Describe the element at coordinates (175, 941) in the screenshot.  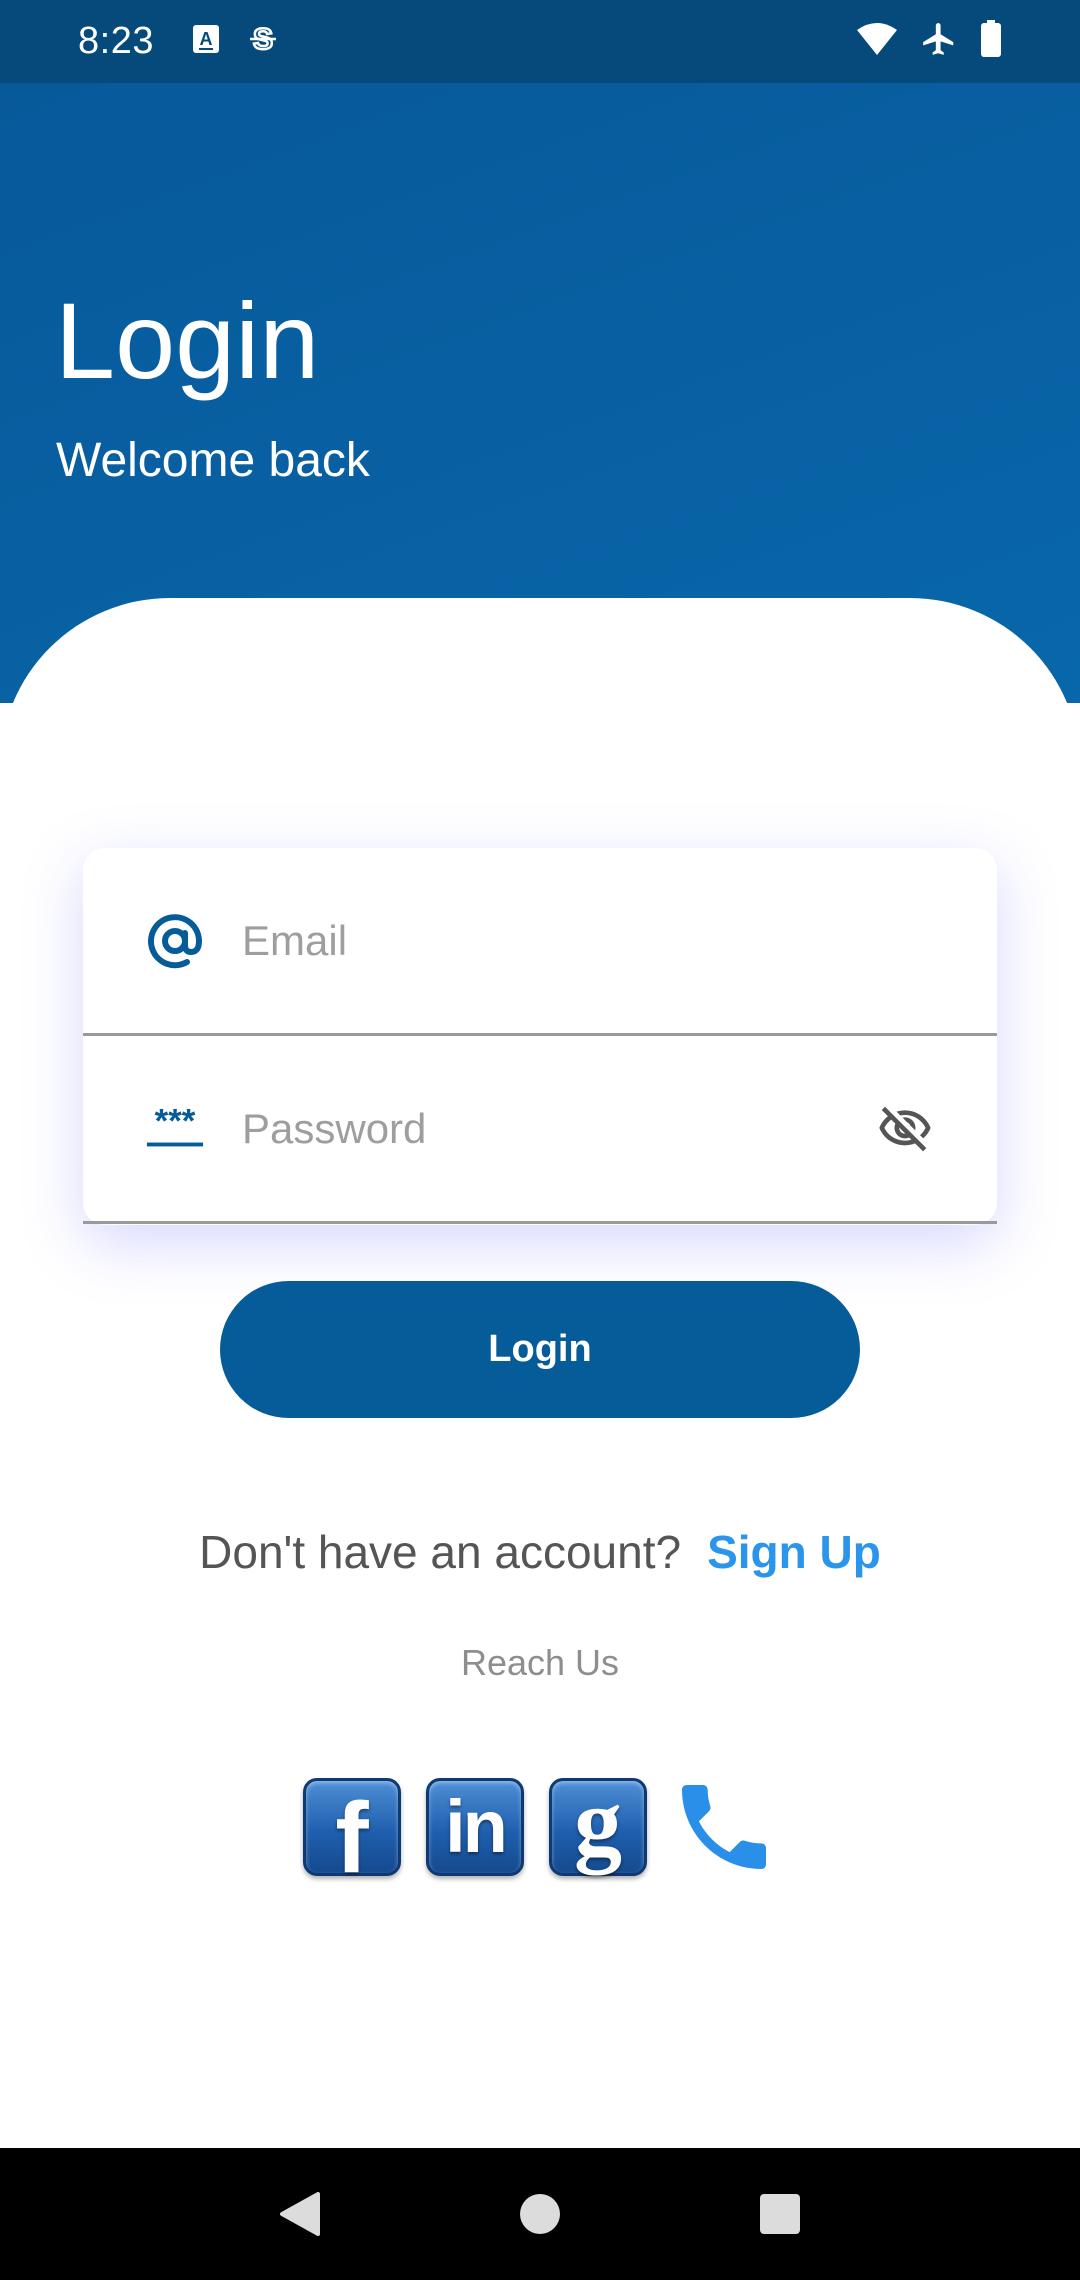
I see `at-sign-icon` at that location.